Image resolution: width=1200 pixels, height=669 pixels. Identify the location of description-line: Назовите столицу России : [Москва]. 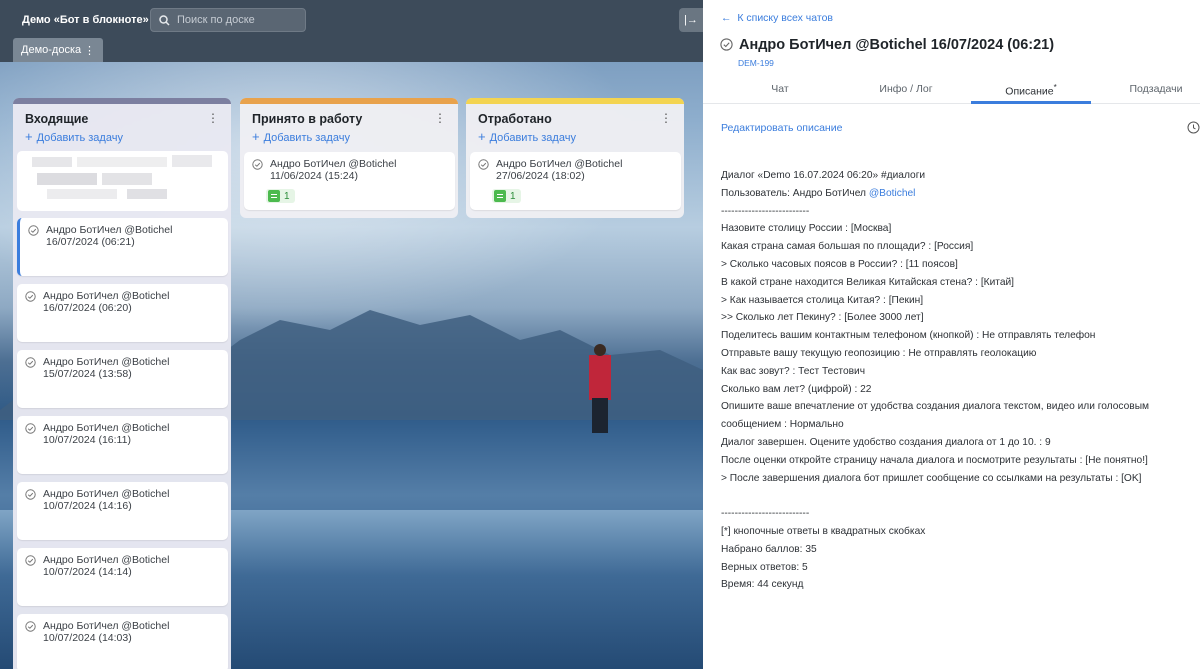
(806, 229).